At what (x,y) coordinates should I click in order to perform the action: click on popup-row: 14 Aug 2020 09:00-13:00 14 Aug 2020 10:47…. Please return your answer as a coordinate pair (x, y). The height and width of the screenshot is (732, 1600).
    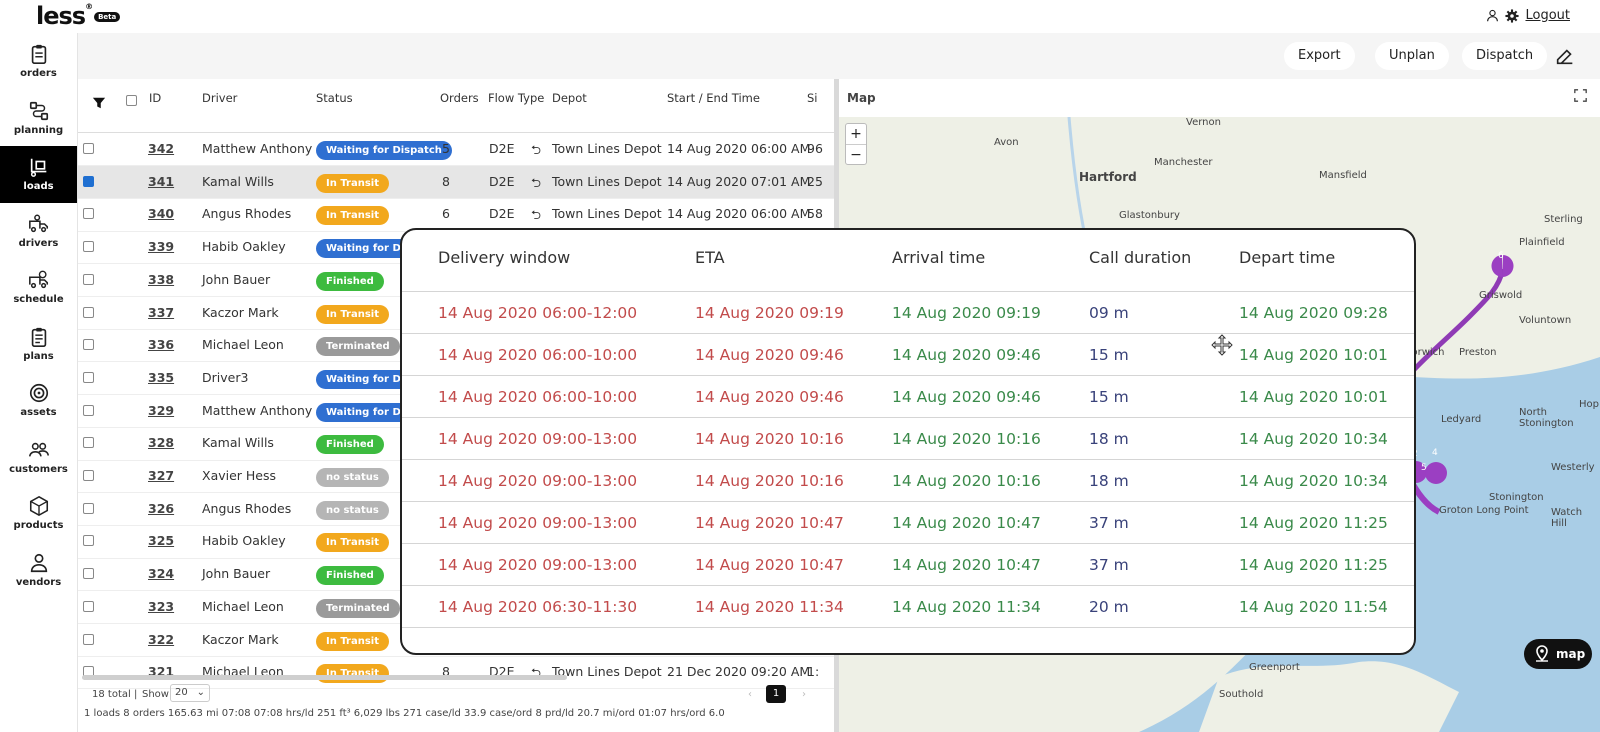
    Looking at the image, I should click on (908, 565).